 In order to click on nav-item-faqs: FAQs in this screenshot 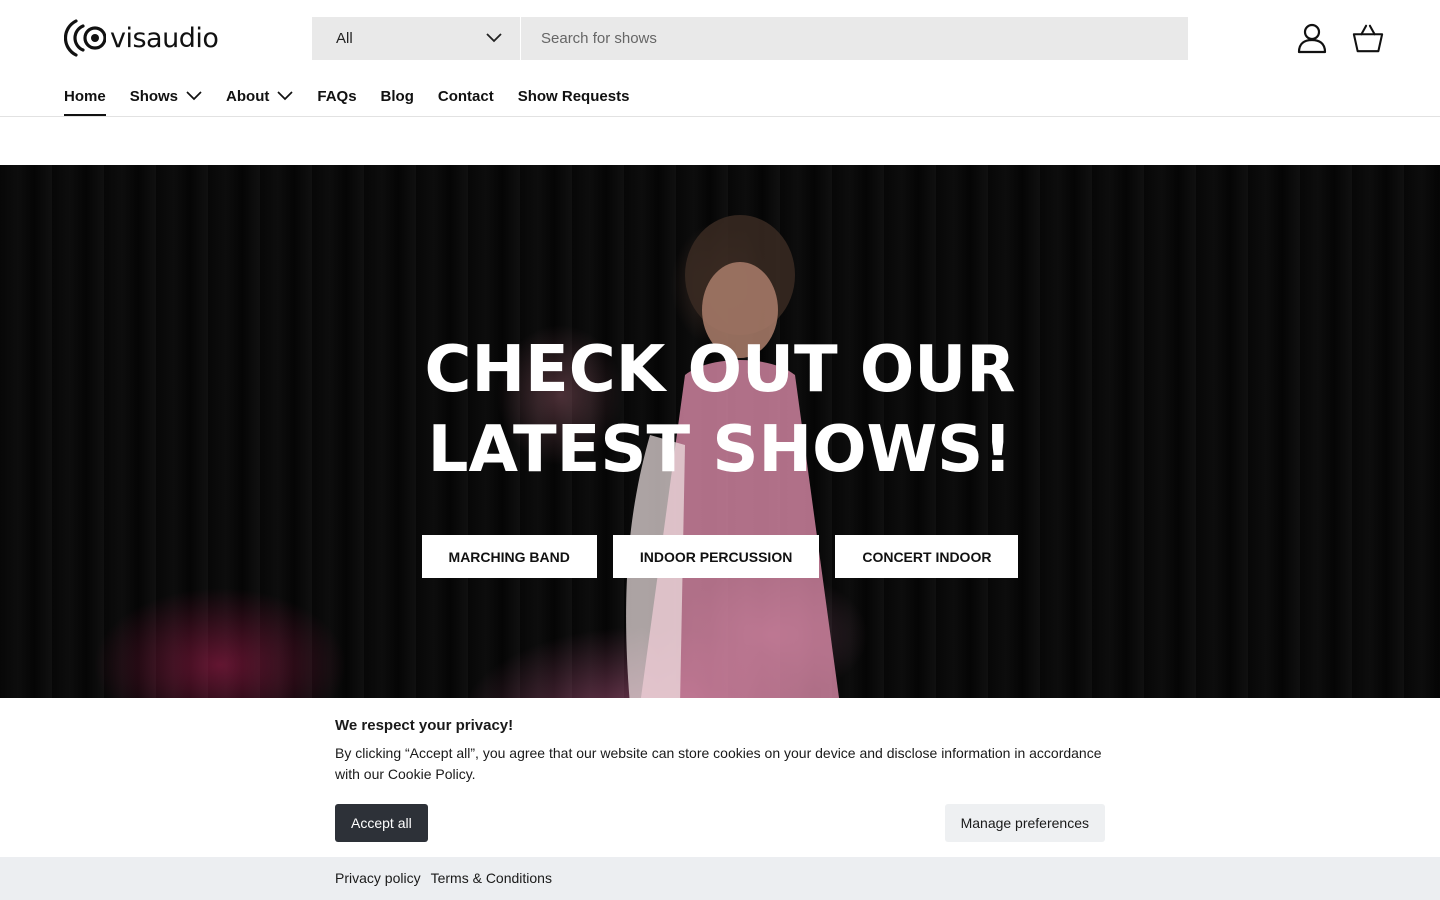, I will do `click(336, 98)`.